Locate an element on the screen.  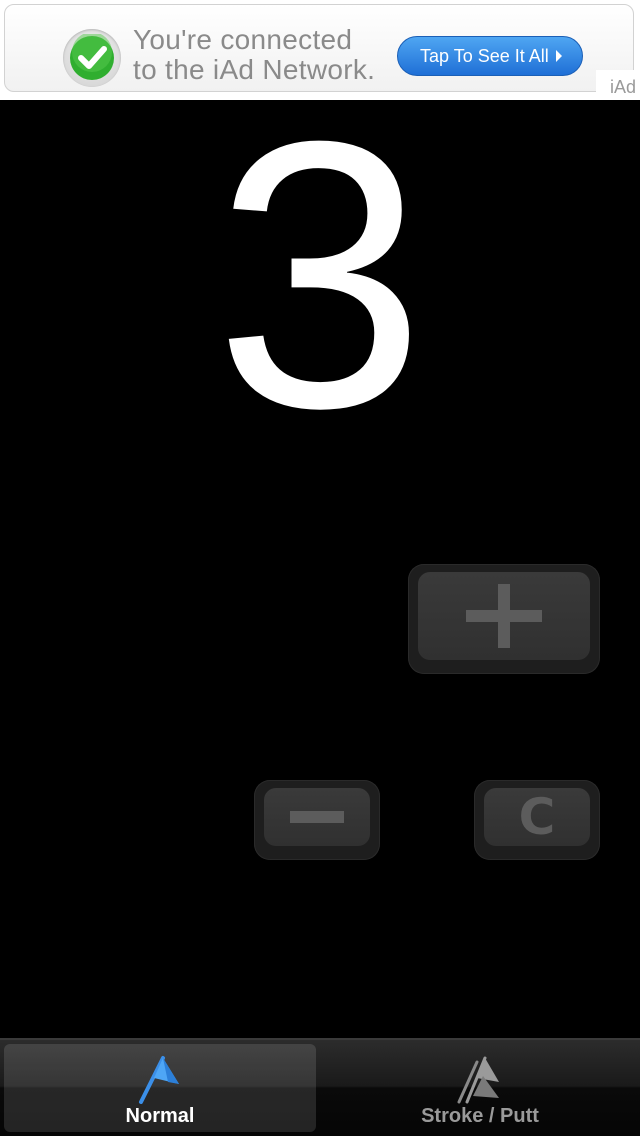
clear-button: C is located at coordinates (537, 820).